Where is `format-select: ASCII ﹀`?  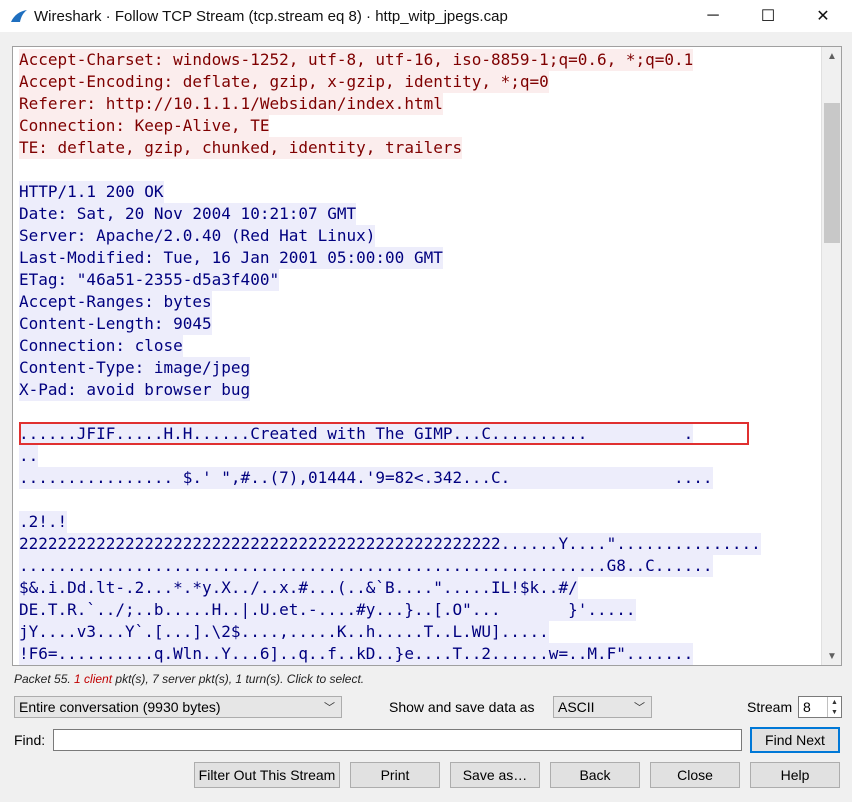 format-select: ASCII ﹀ is located at coordinates (602, 707).